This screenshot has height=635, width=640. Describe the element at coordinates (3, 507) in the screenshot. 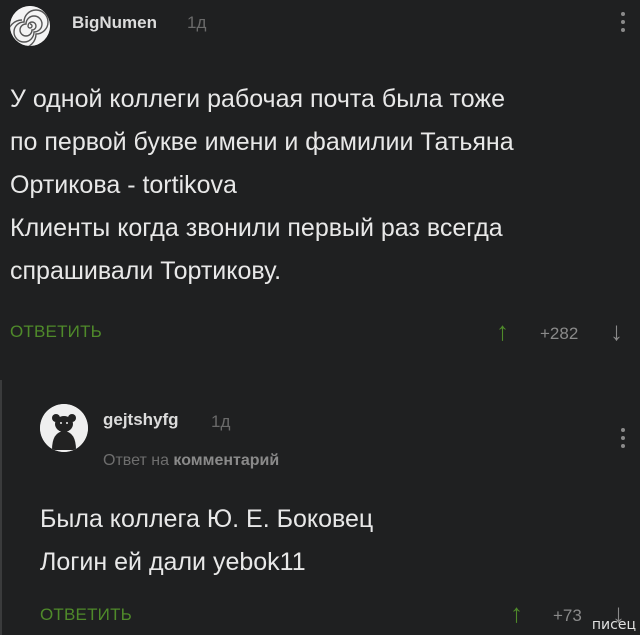

I see `thread-line` at that location.